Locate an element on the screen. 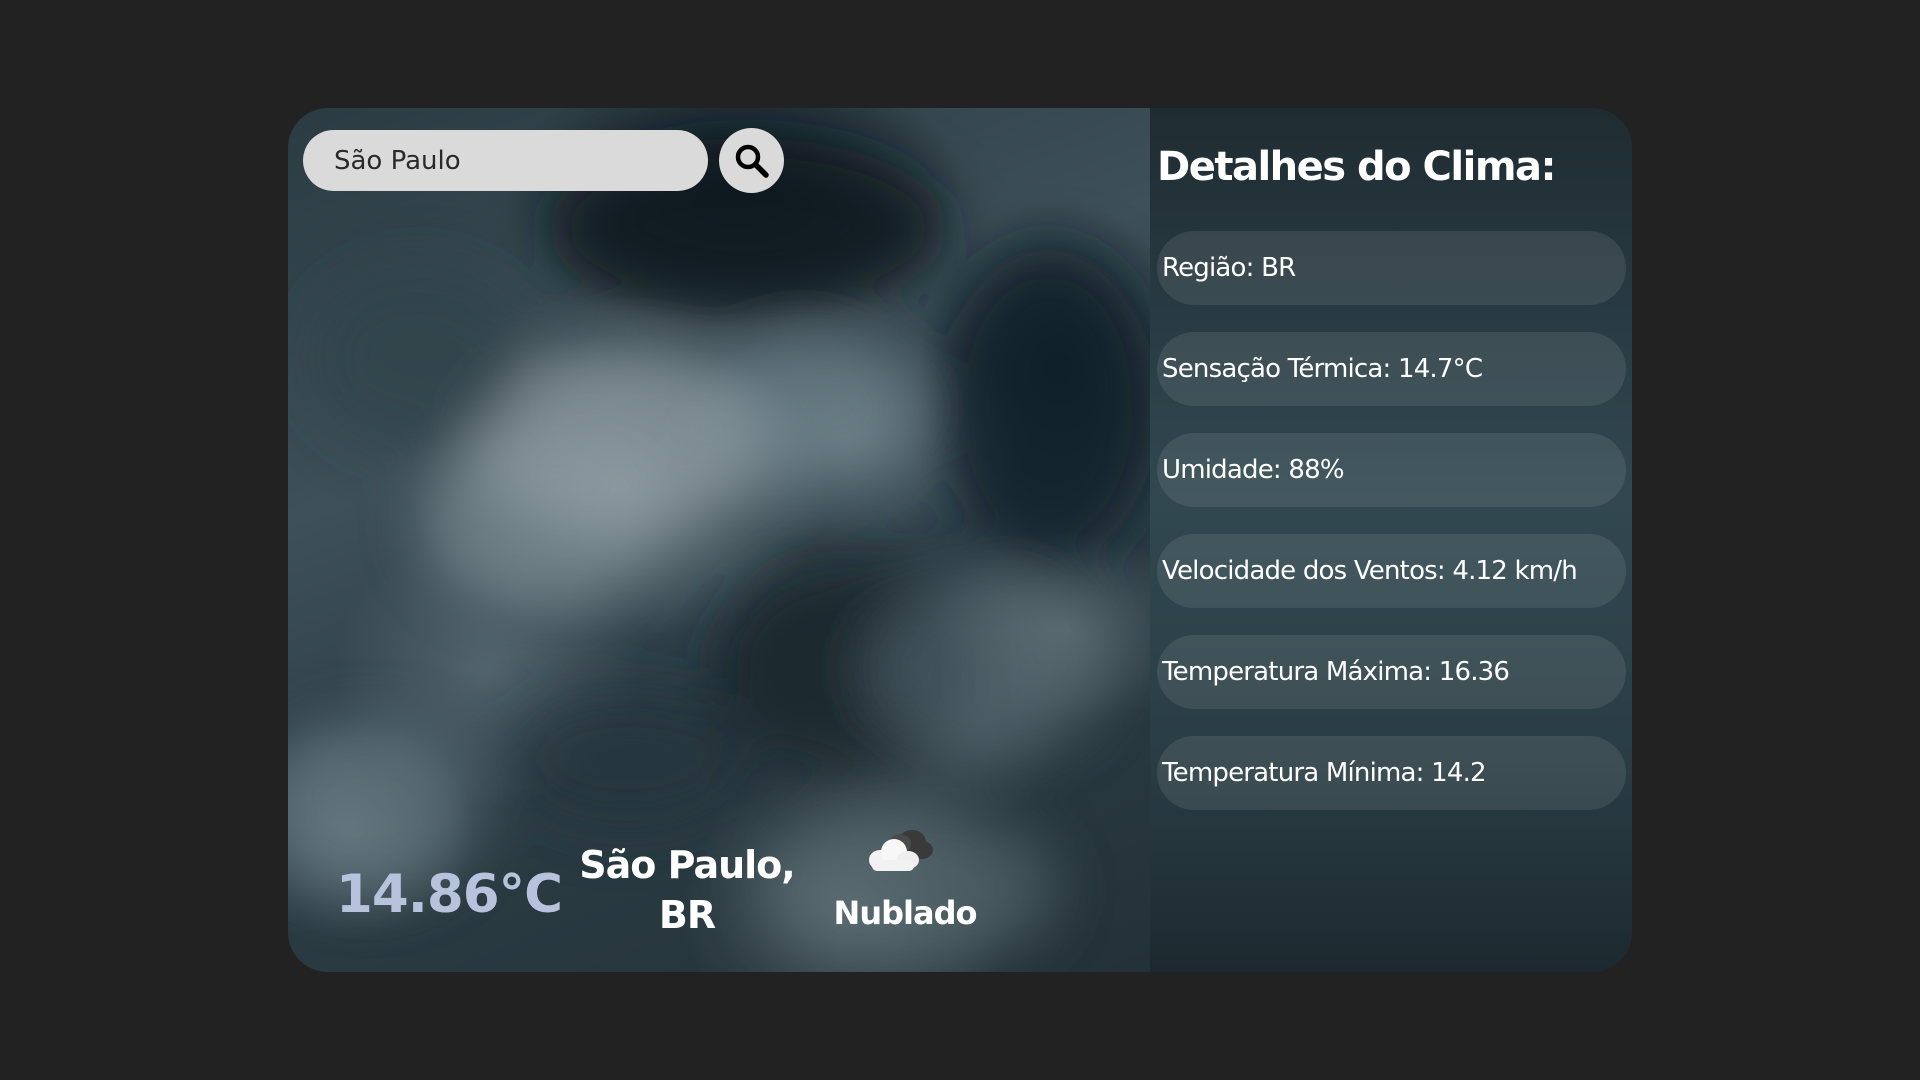 The image size is (1920, 1080). search-bar is located at coordinates (543, 160).